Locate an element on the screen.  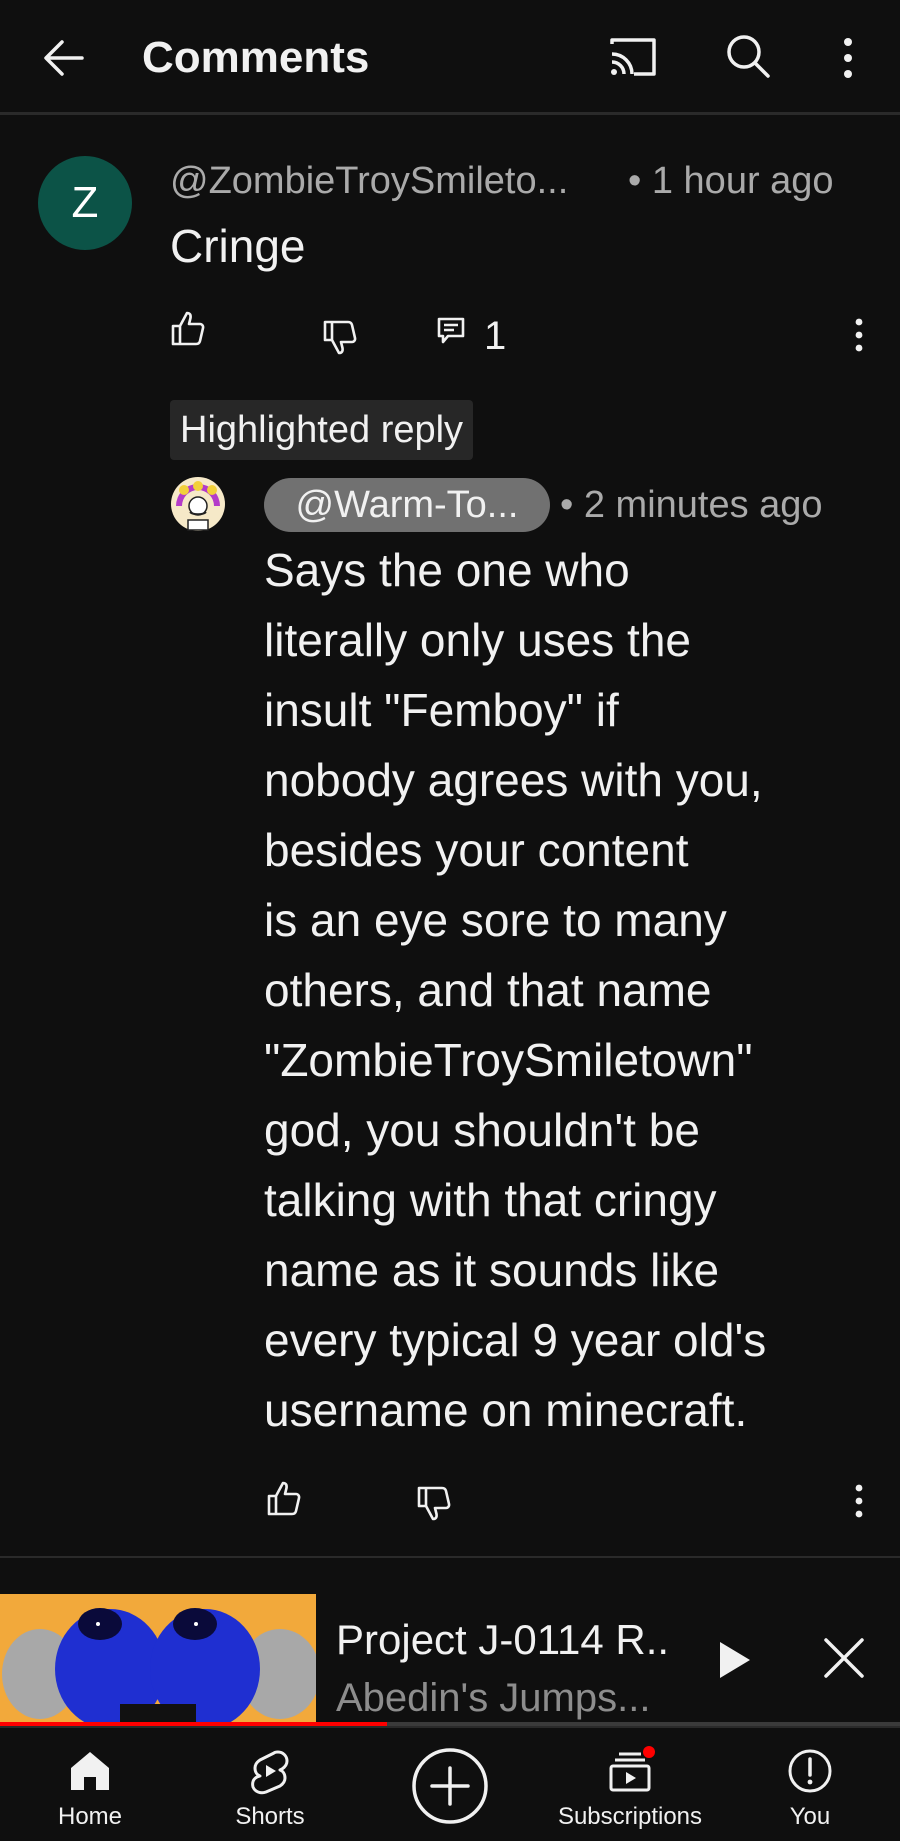
reply-count: 1 is located at coordinates (495, 336).